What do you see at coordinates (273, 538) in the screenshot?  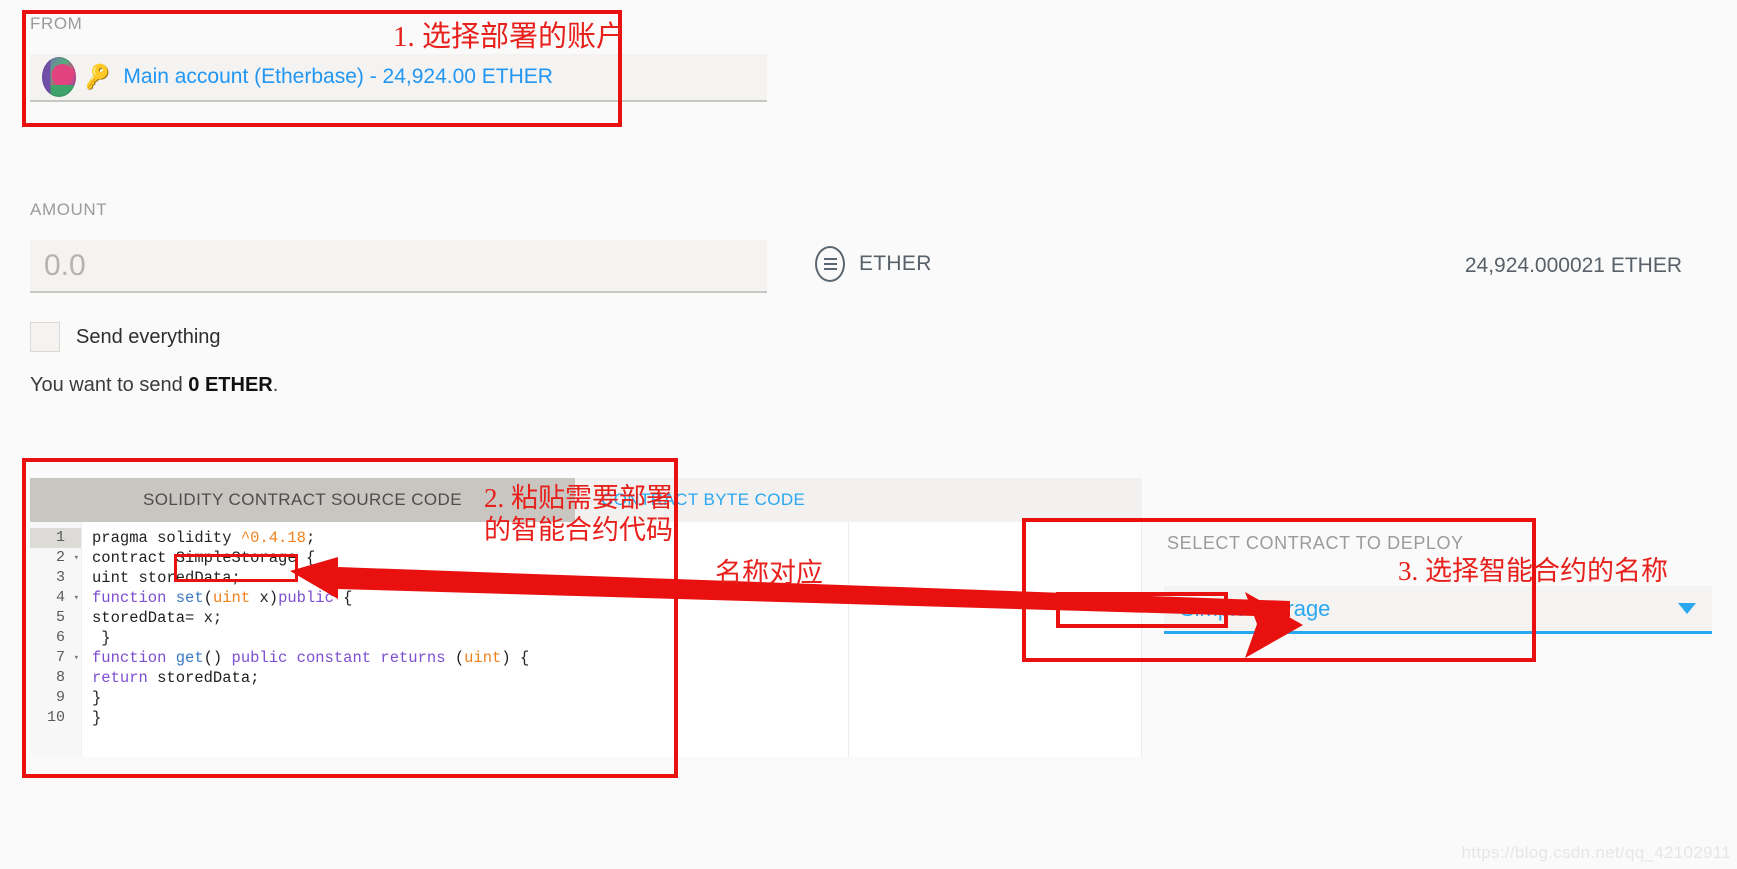 I see `code-token: ^0.4.18` at bounding box center [273, 538].